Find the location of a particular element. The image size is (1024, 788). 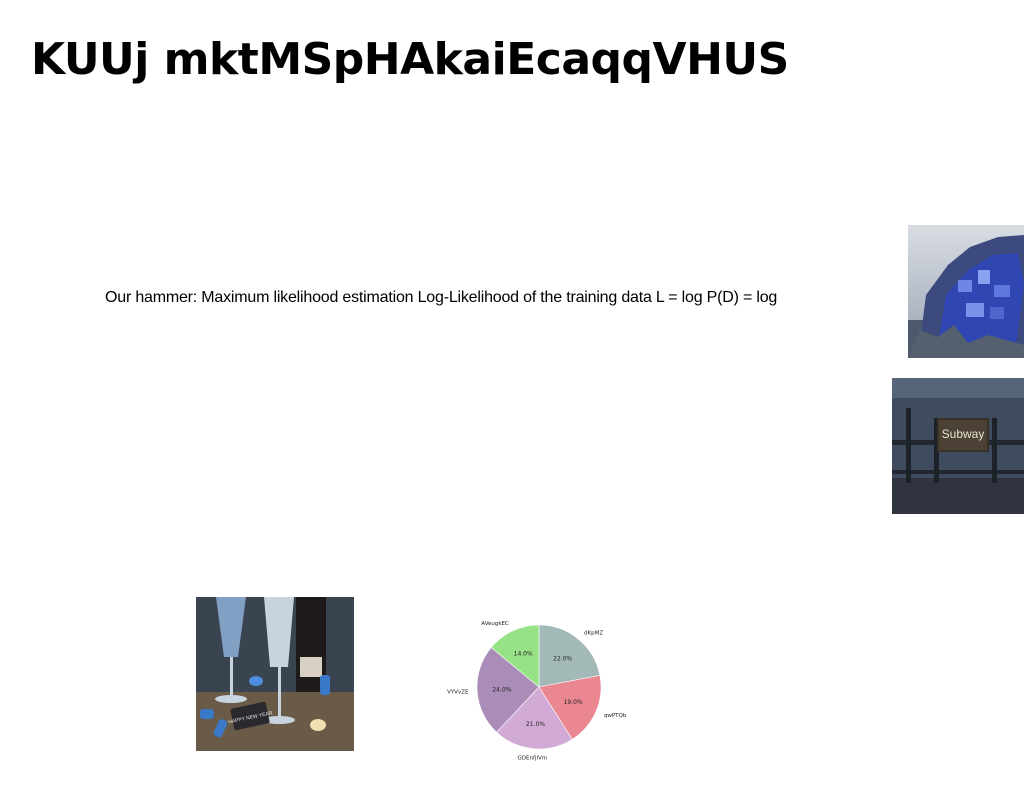

pie-category-label: VYVvZE is located at coordinates (458, 692).